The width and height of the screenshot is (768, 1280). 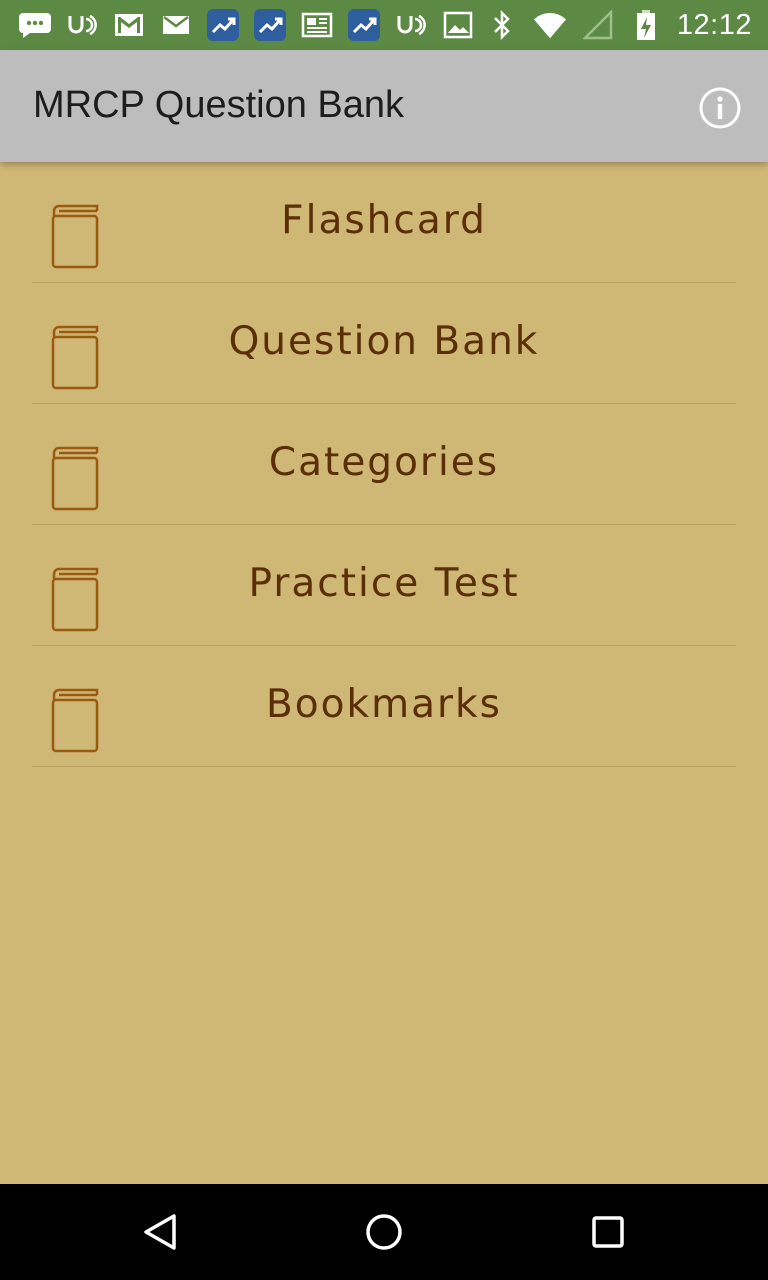 I want to click on menu-item-label: Categories, so click(x=384, y=462).